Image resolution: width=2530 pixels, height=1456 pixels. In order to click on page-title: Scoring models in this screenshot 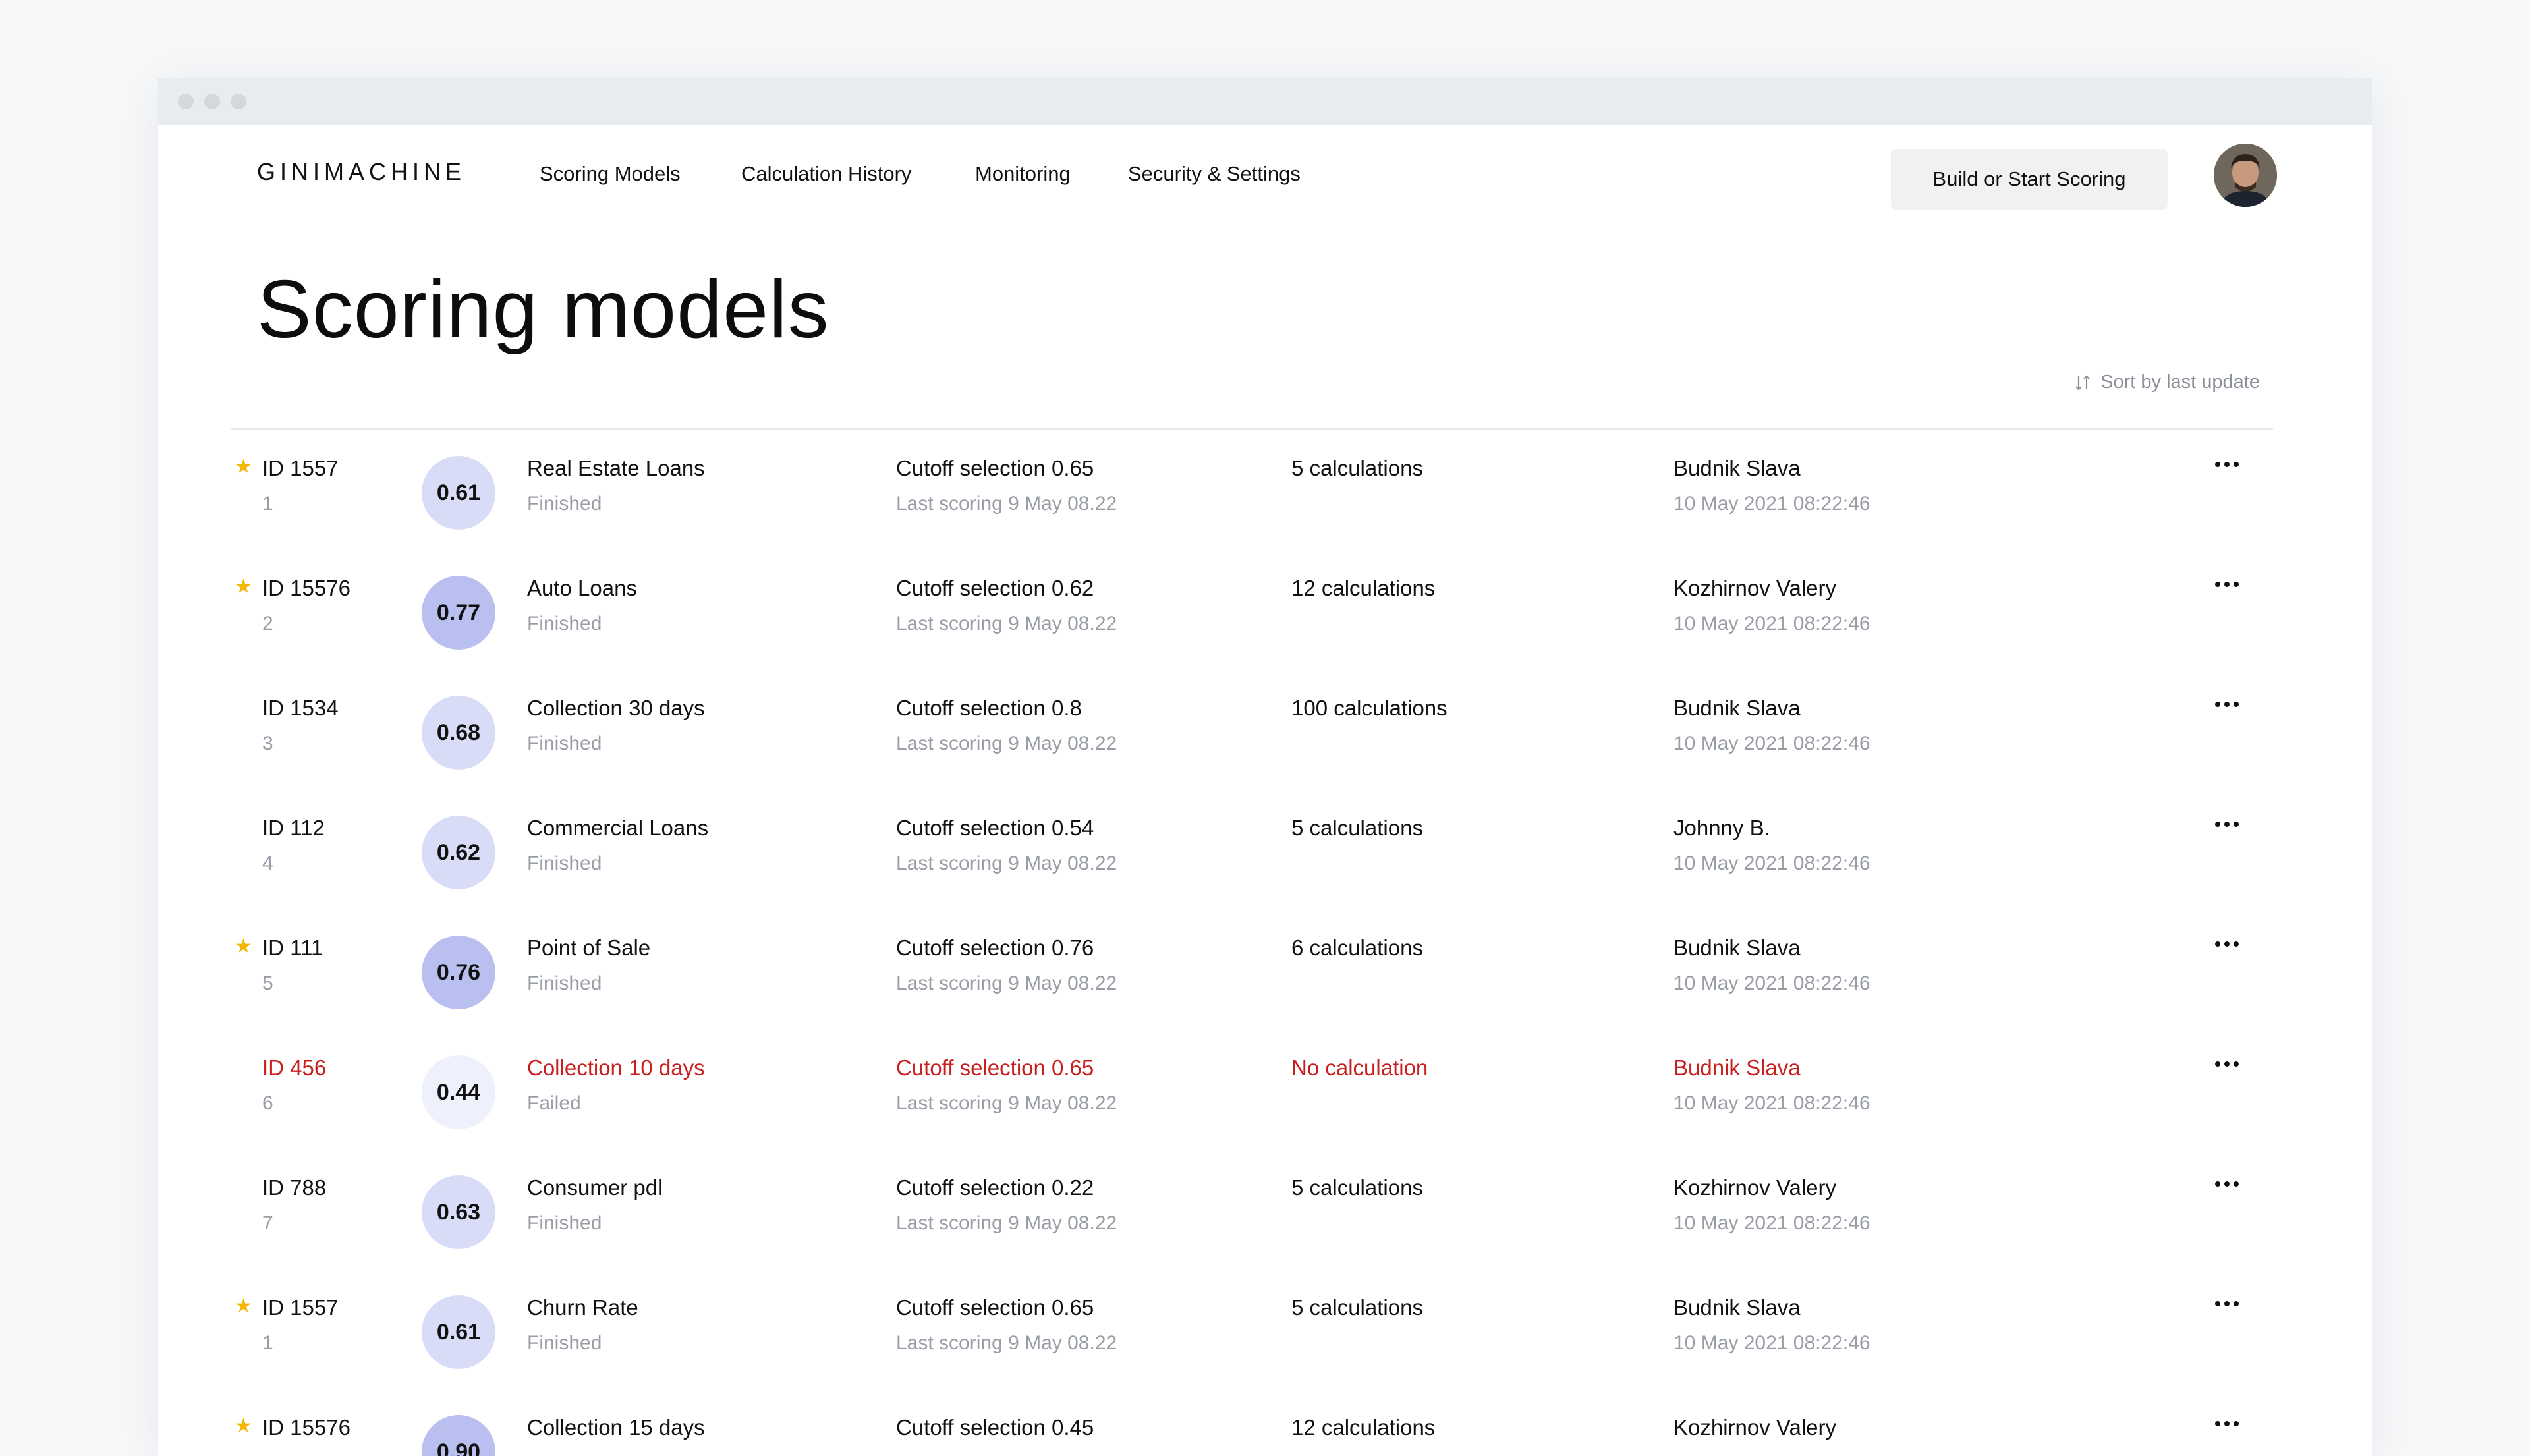, I will do `click(543, 309)`.